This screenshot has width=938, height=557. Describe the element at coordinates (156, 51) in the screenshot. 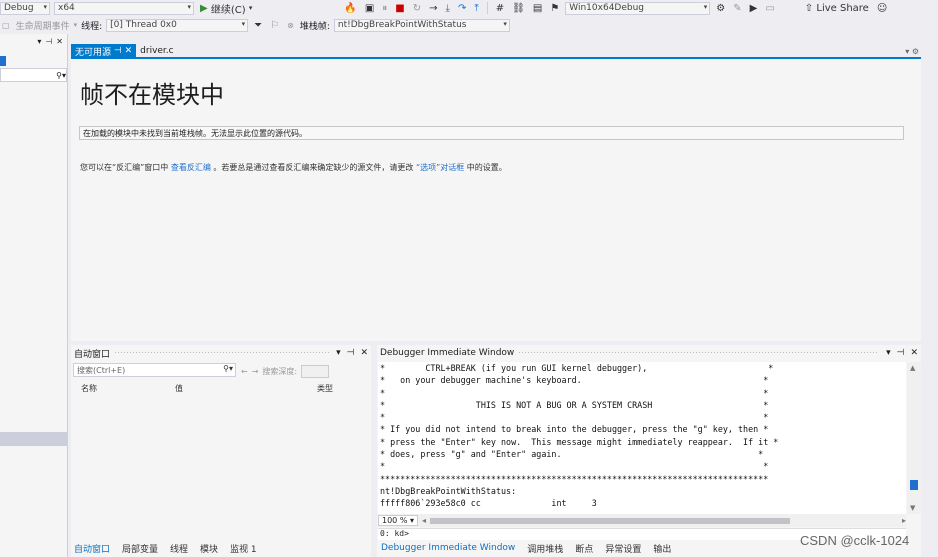

I see `tab-driver-c: driver.c` at that location.